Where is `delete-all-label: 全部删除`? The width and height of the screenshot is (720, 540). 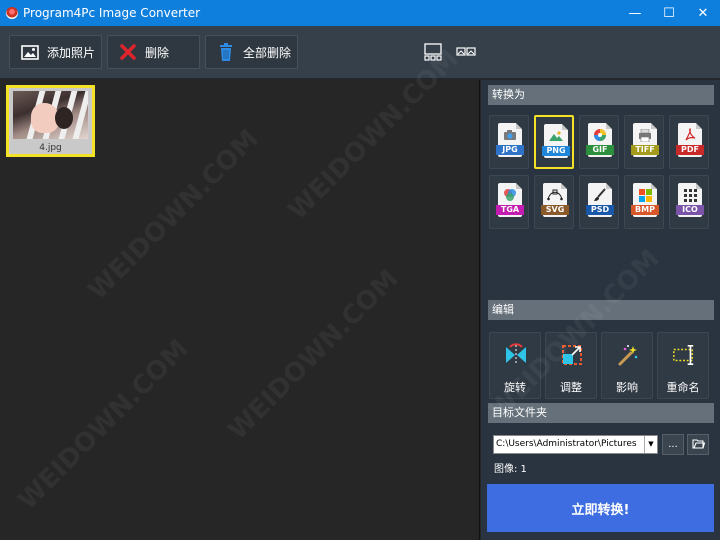
delete-all-label: 全部删除 is located at coordinates (267, 52).